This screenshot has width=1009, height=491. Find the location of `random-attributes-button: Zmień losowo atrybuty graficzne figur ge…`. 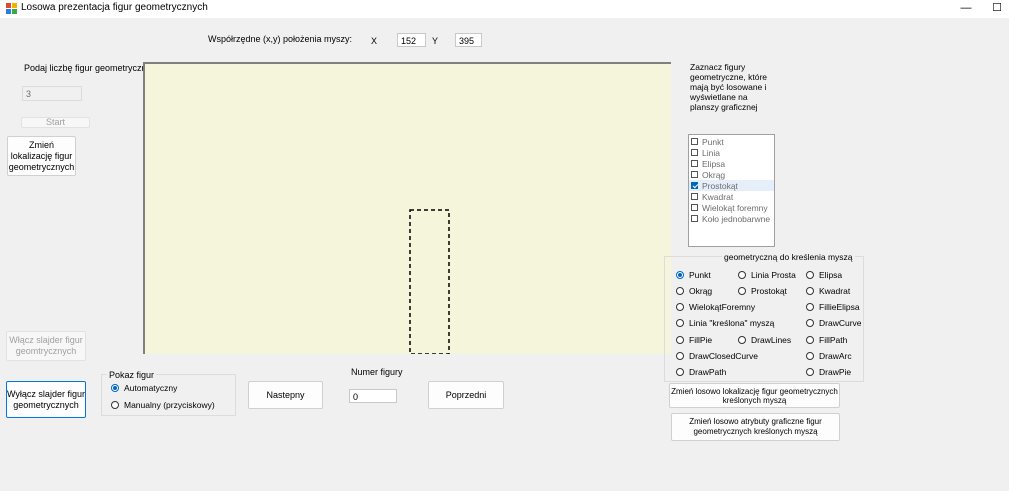

random-attributes-button: Zmień losowo atrybuty graficzne figur ge… is located at coordinates (755, 427).